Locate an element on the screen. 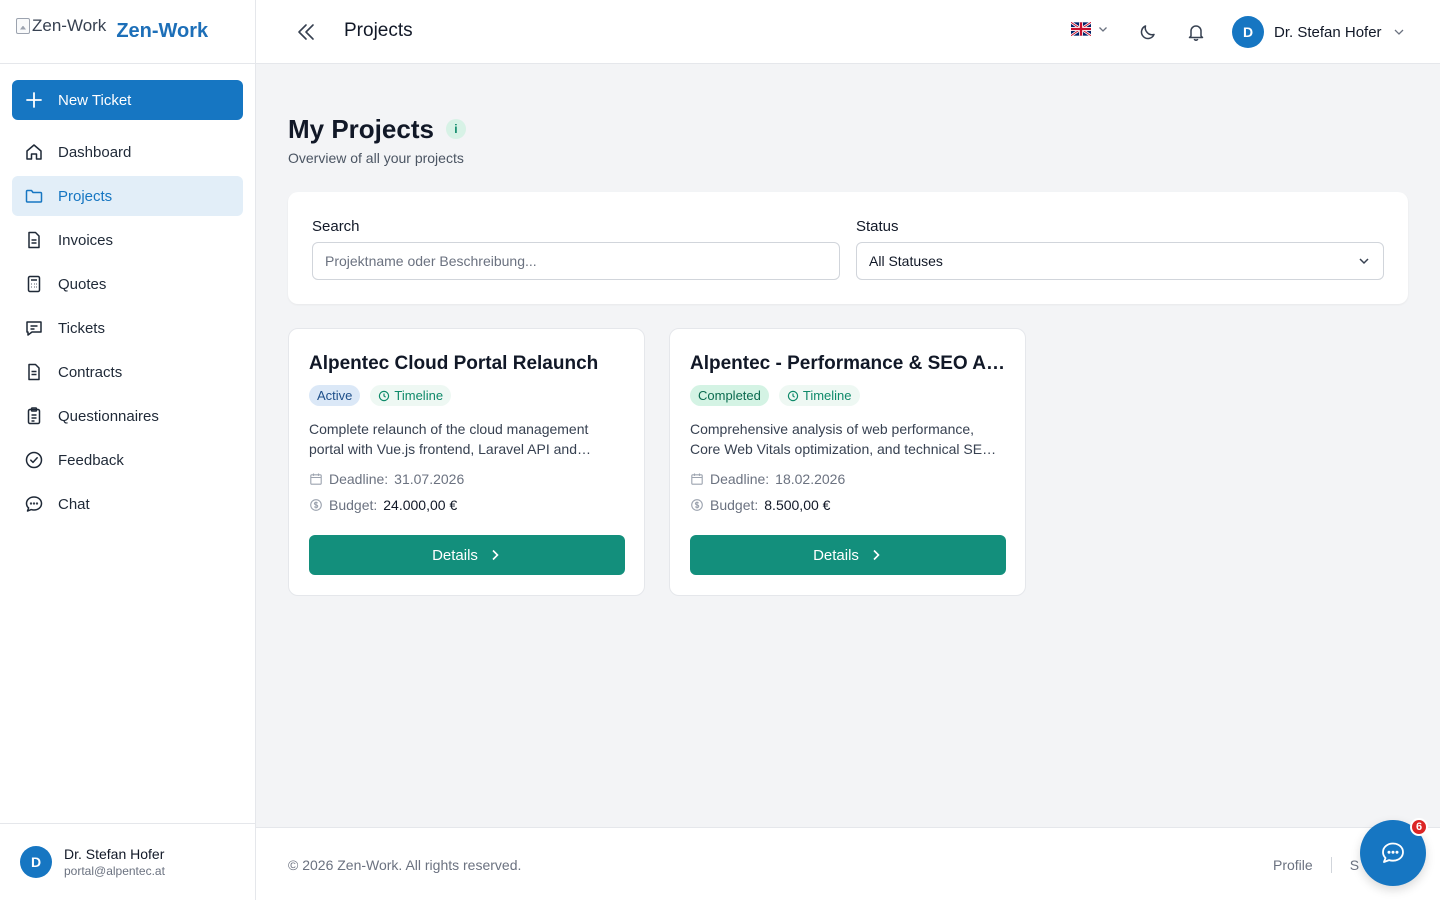 The width and height of the screenshot is (1440, 900). check-circle-icon is located at coordinates (34, 460).